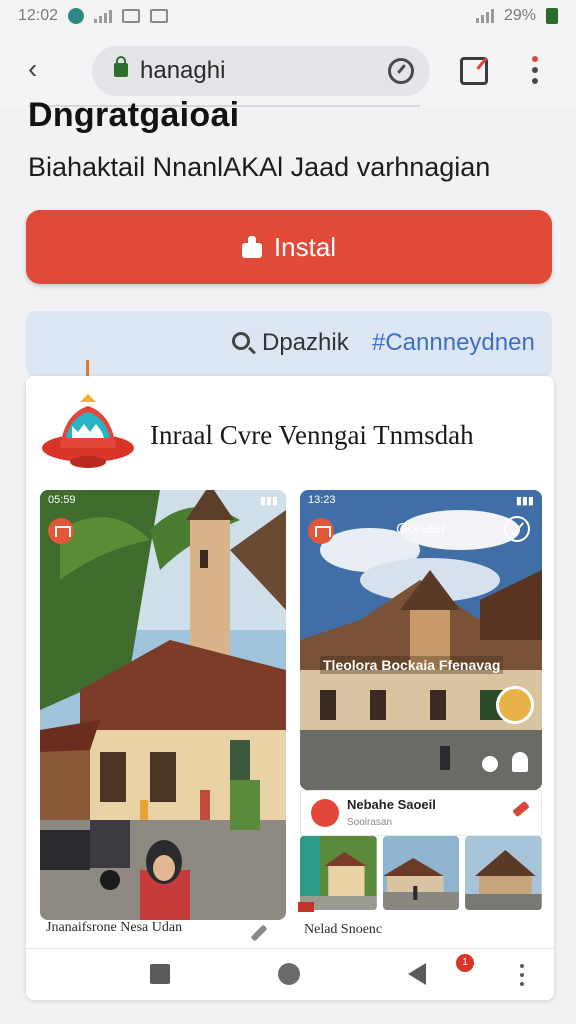 Image resolution: width=576 pixels, height=1024 pixels. I want to click on back-triangle-button, so click(417, 974).